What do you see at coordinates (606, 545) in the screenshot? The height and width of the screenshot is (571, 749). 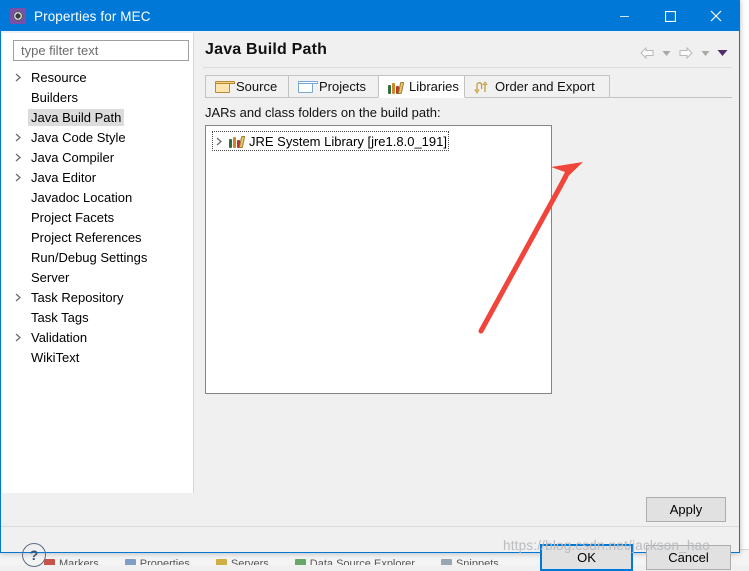 I see `watermark-text: https://blog.csdn.net/jackson_hao` at bounding box center [606, 545].